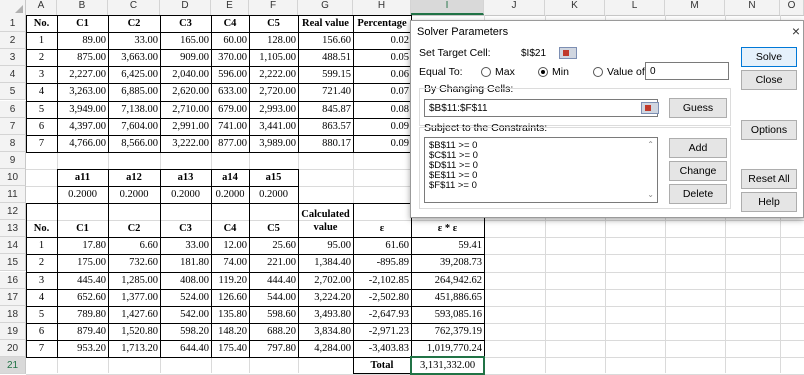  What do you see at coordinates (230, 143) in the screenshot?
I see `cell: 877.00` at bounding box center [230, 143].